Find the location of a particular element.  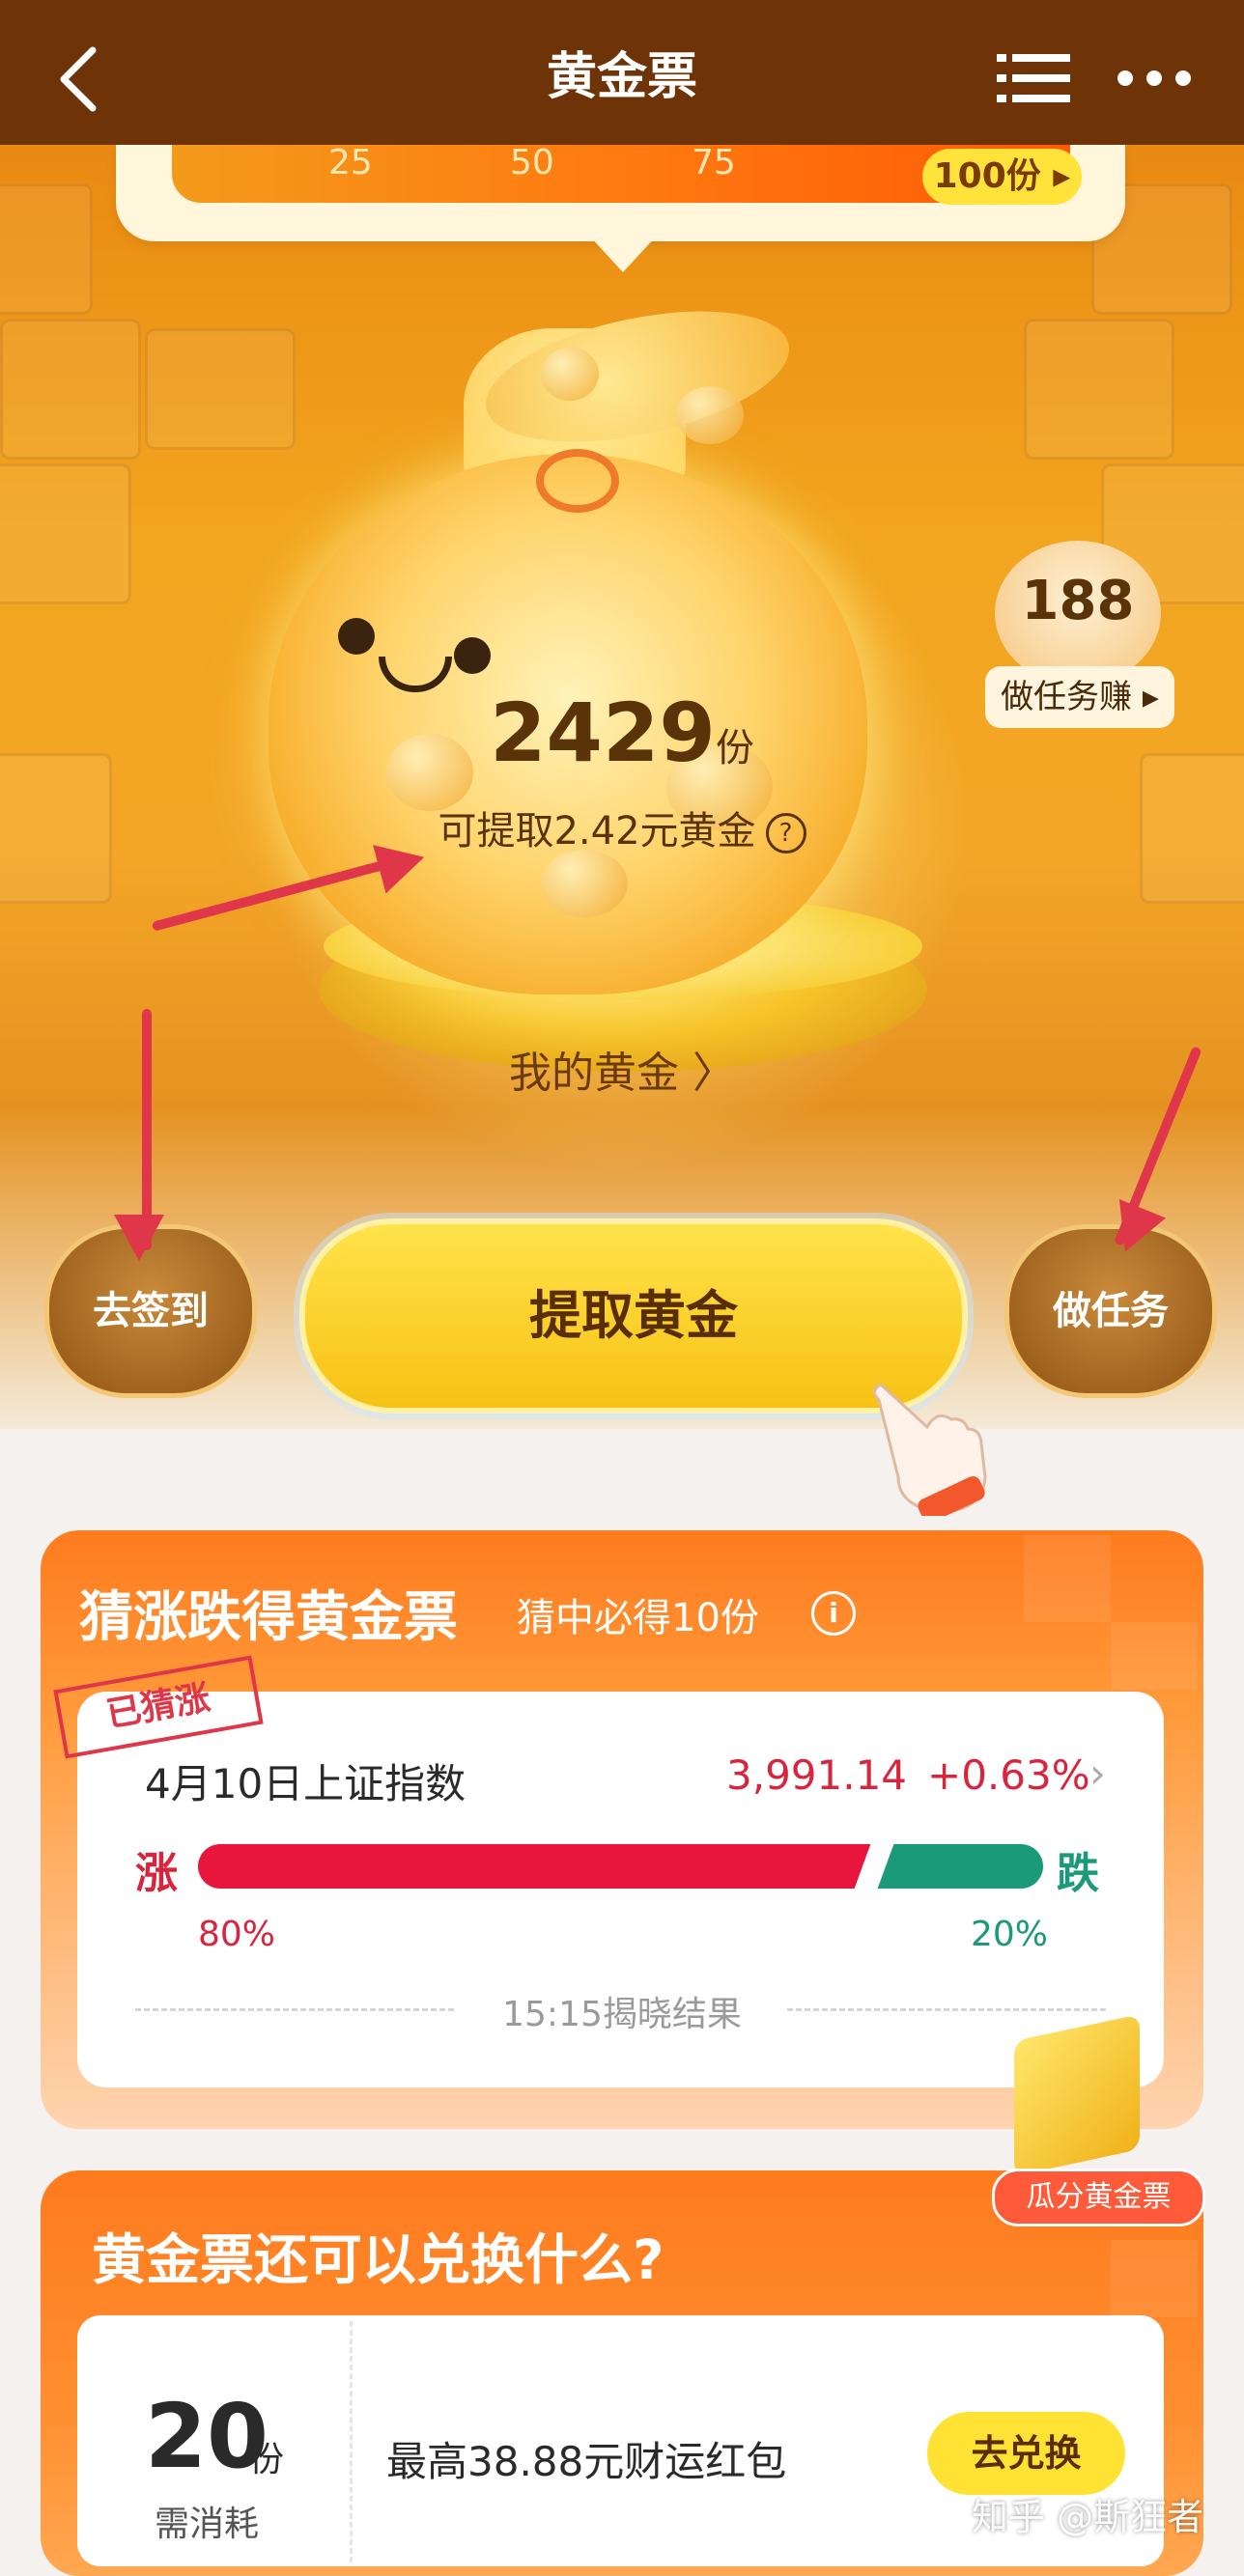

withdrawable-text: 可提取2.42元黄金? is located at coordinates (622, 827).